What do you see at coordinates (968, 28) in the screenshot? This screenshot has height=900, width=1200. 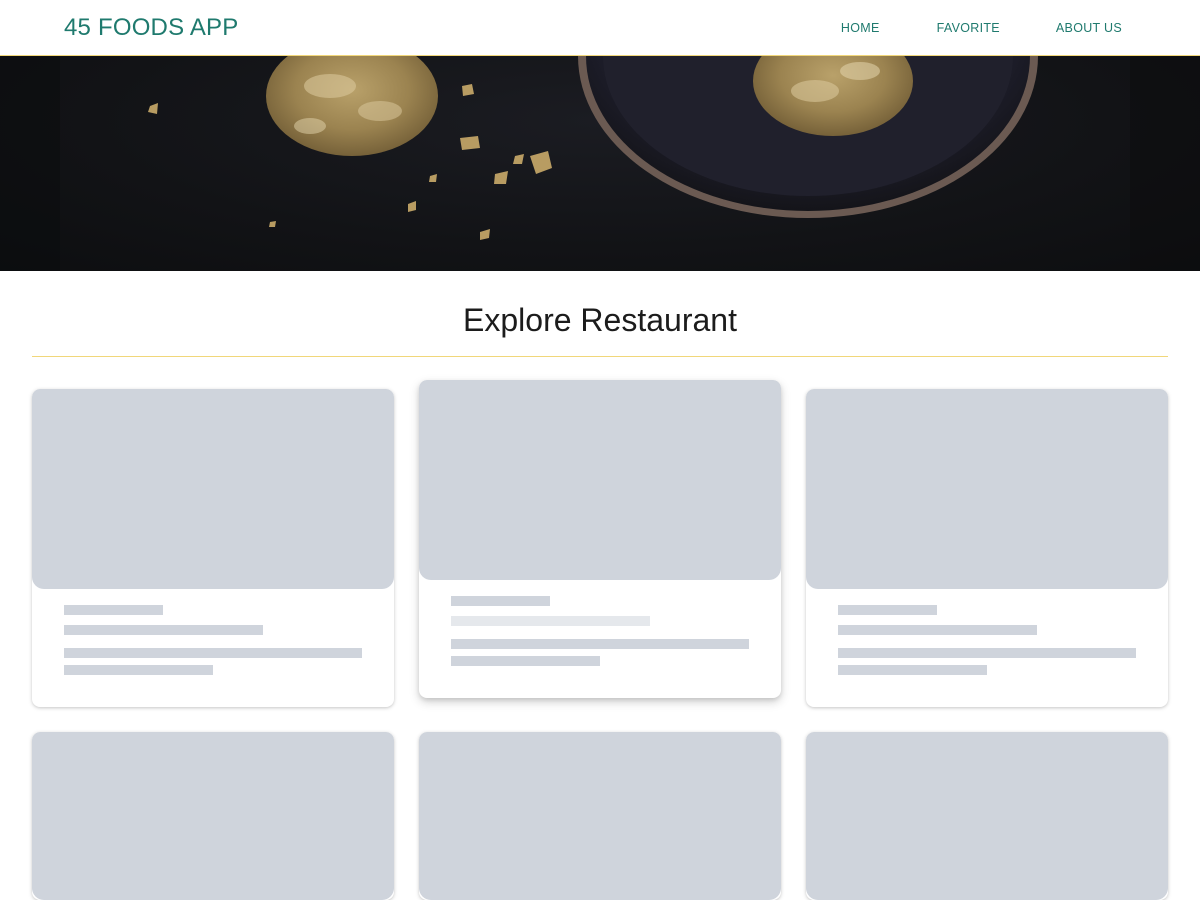 I see `nav-favorite: FAVORITE` at bounding box center [968, 28].